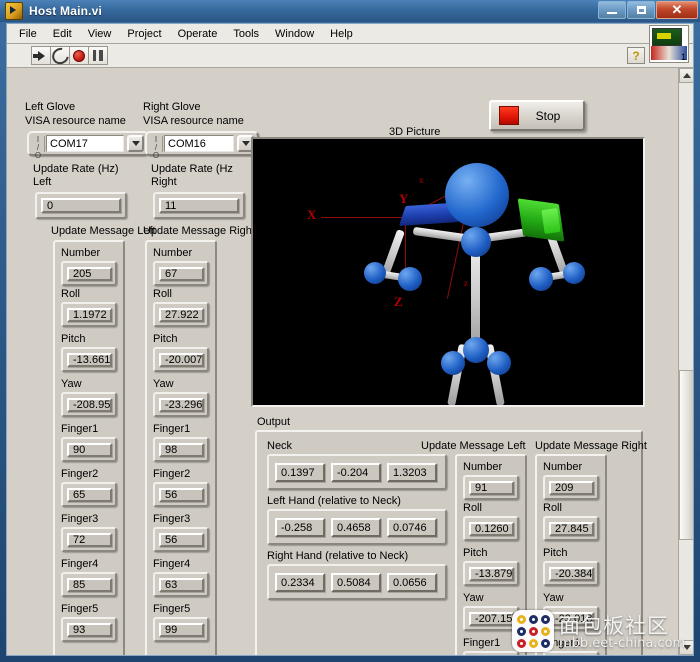 This screenshot has width=700, height=662. What do you see at coordinates (89, 630) in the screenshot?
I see `left-field-value-8: 93` at bounding box center [89, 630].